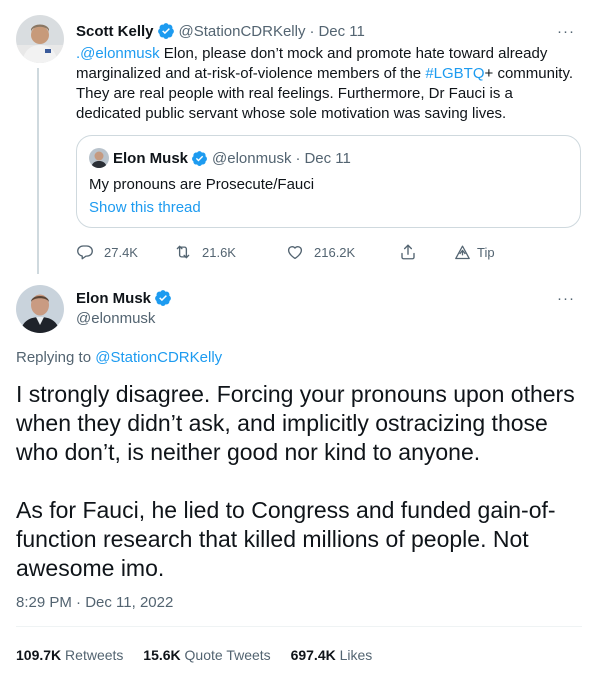  Describe the element at coordinates (299, 626) in the screenshot. I see `divider` at that location.